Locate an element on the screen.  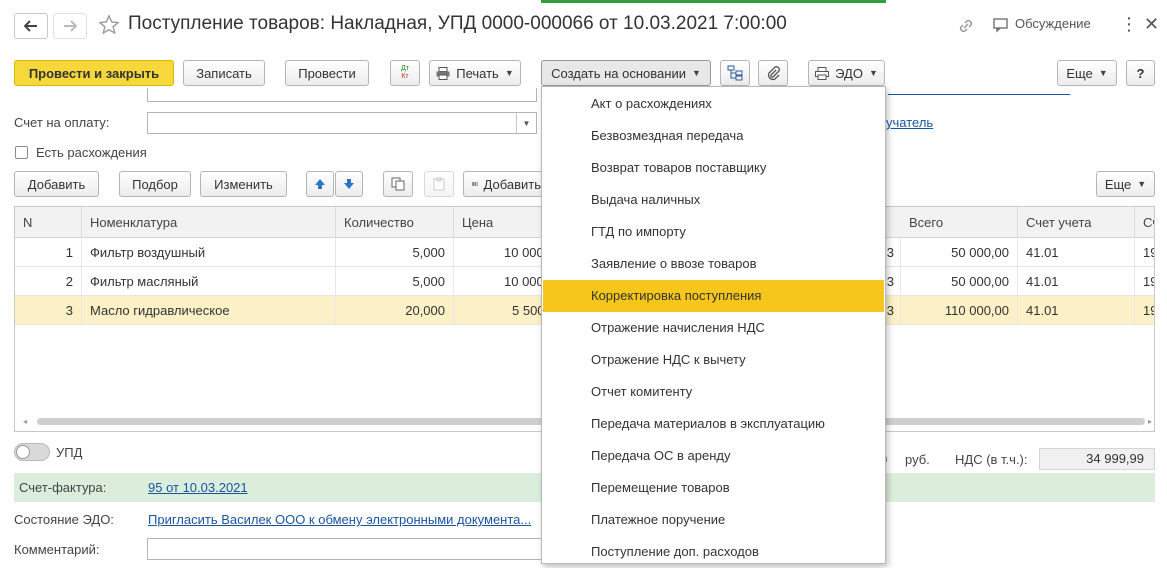
dt-kt-button: Дт Кт is located at coordinates (405, 73).